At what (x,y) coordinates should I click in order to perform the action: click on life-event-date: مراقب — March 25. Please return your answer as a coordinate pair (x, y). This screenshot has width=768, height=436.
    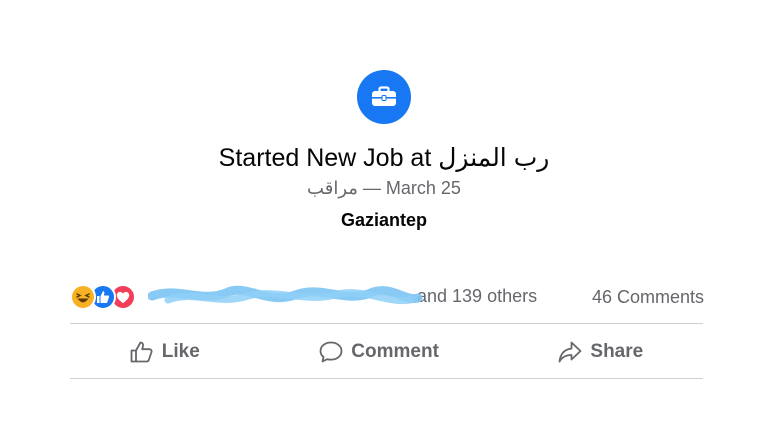
    Looking at the image, I should click on (384, 188).